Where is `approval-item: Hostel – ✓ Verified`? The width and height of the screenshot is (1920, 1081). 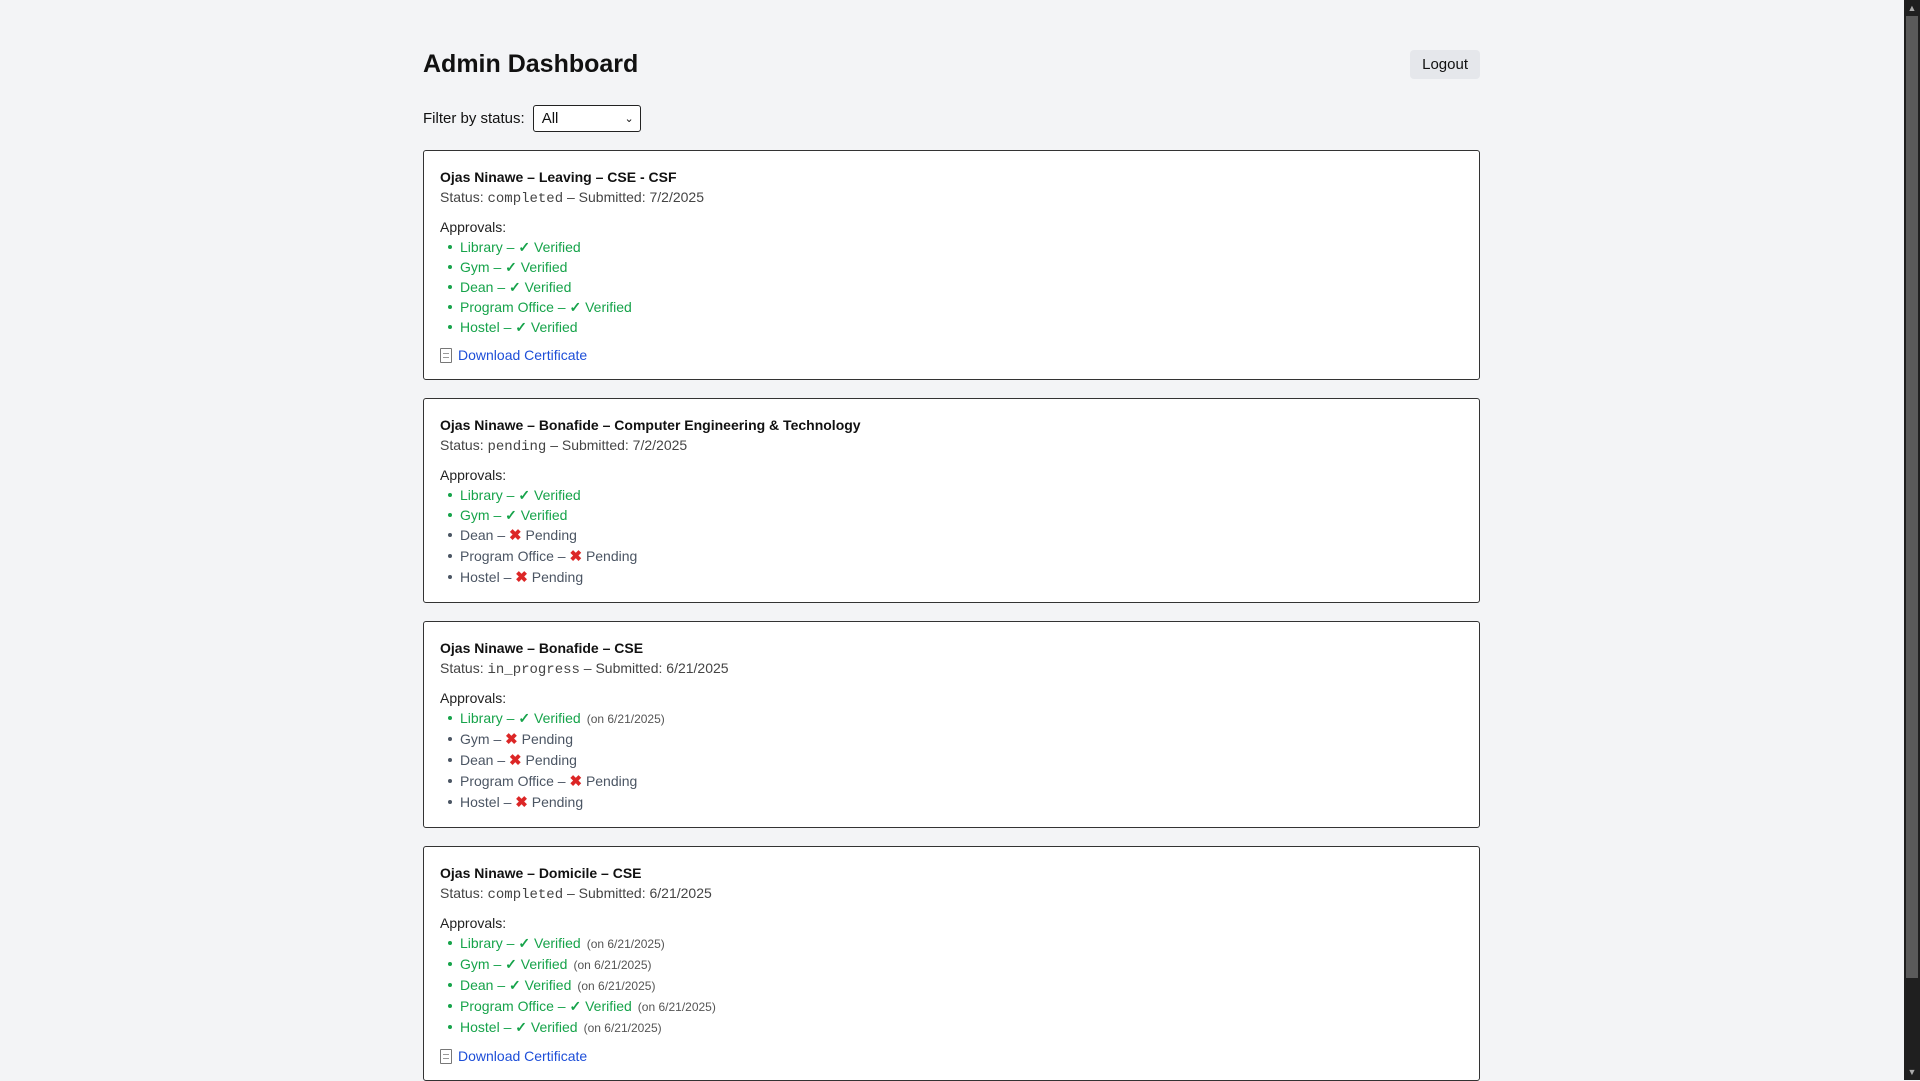 approval-item: Hostel – ✓ Verified is located at coordinates (955, 327).